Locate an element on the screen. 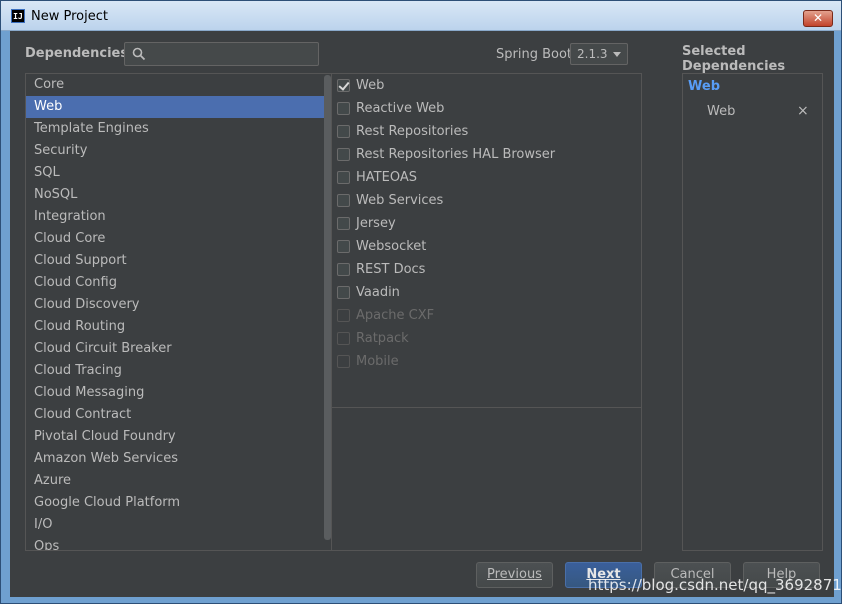 The image size is (842, 604). spring-boot-version-value: 2.1.3 is located at coordinates (592, 54).